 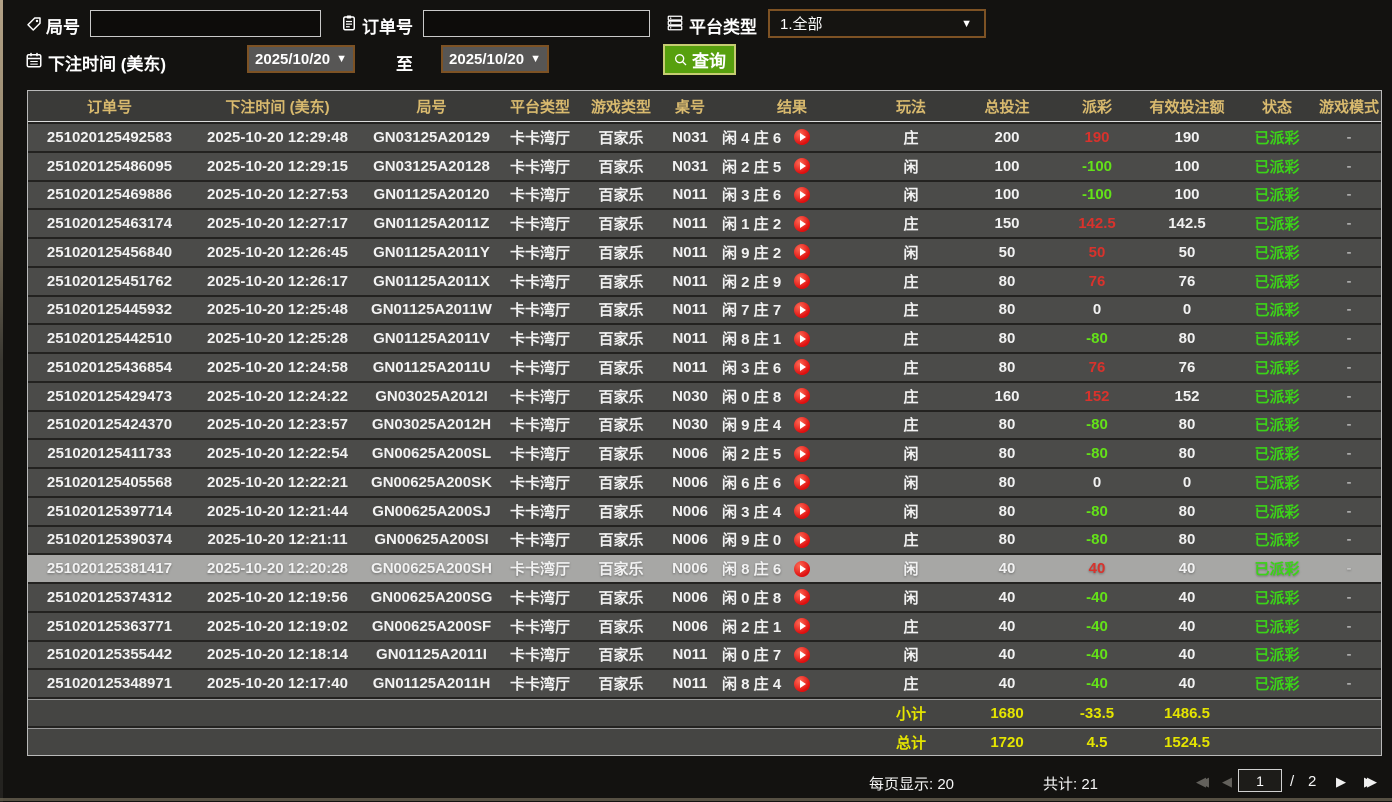 What do you see at coordinates (301, 59) in the screenshot?
I see `date-from-select: 2025/10/20 ▼` at bounding box center [301, 59].